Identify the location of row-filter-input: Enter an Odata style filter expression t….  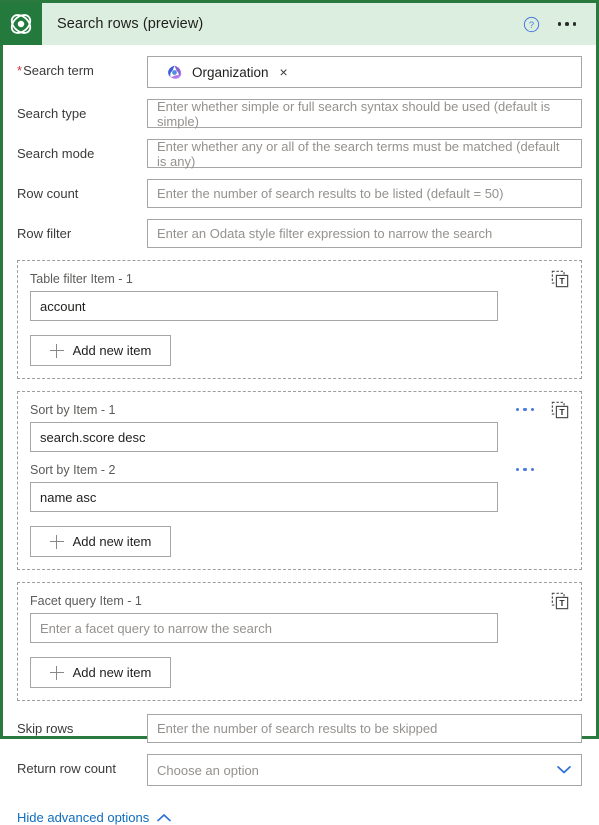
(364, 233).